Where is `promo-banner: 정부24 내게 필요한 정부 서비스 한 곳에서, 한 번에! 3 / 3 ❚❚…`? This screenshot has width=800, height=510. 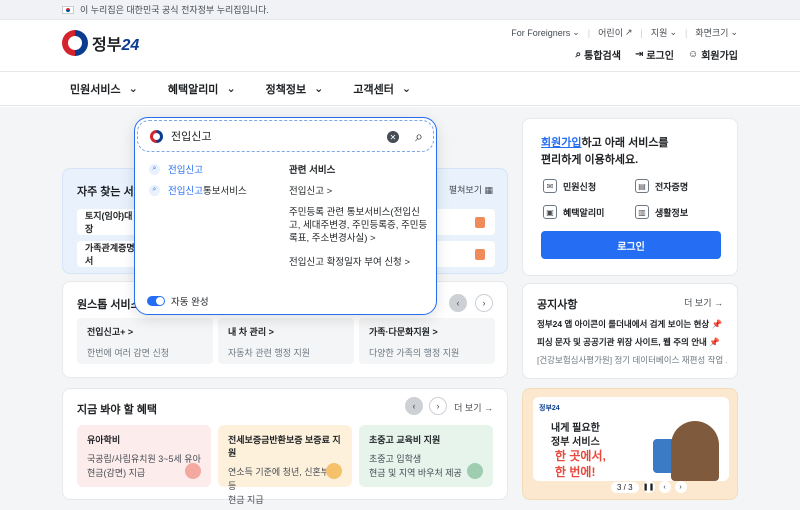 promo-banner: 정부24 내게 필요한 정부 서비스 한 곳에서, 한 번에! 3 / 3 ❚❚… is located at coordinates (630, 444).